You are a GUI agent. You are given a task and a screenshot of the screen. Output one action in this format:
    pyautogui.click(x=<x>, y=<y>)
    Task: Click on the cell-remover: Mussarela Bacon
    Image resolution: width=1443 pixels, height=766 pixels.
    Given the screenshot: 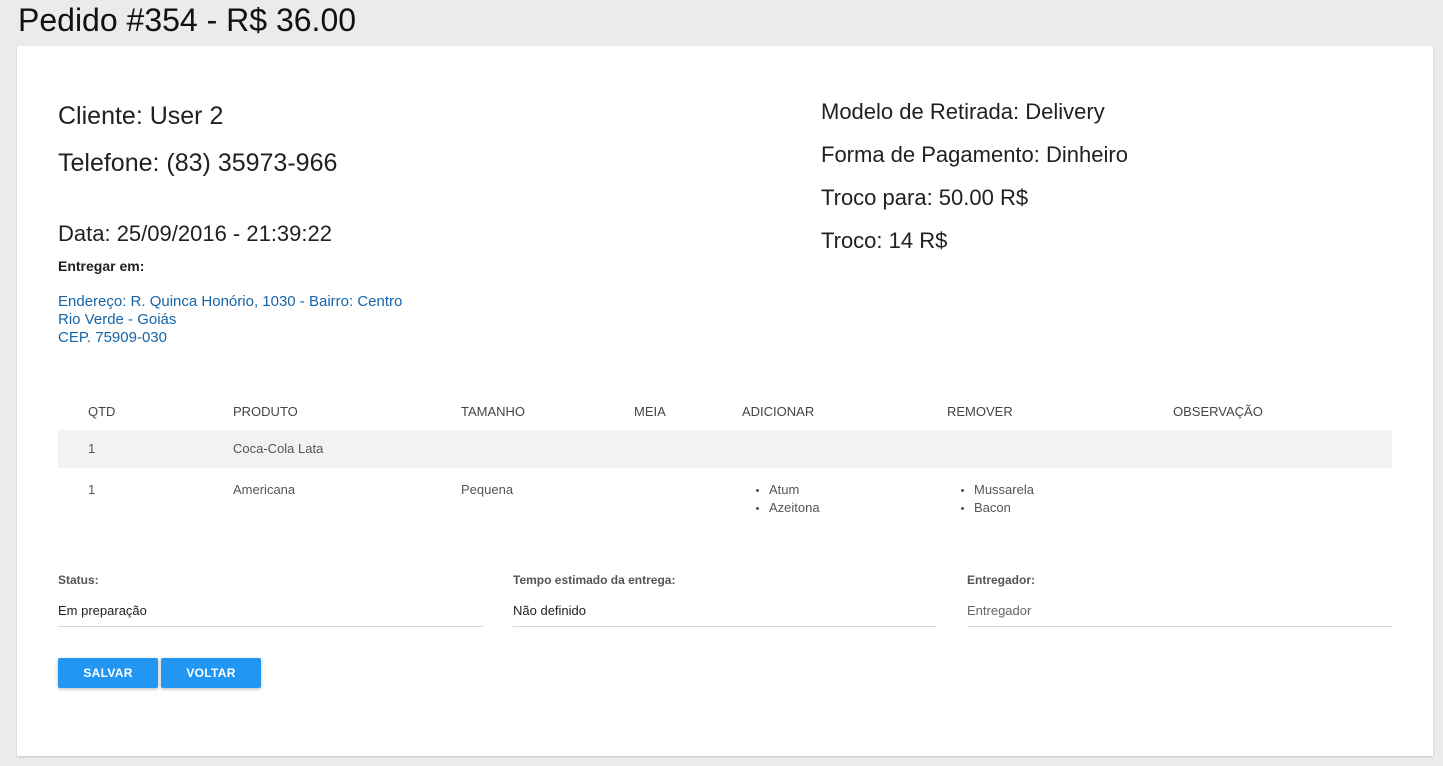 What is the action you would take?
    pyautogui.click(x=1060, y=499)
    